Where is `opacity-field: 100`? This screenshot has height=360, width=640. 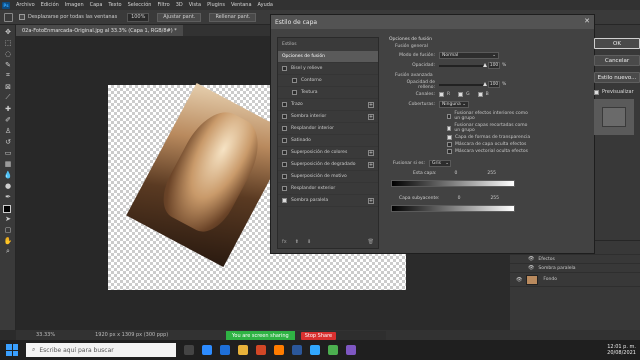
opacity-field: 100 is located at coordinates (494, 65).